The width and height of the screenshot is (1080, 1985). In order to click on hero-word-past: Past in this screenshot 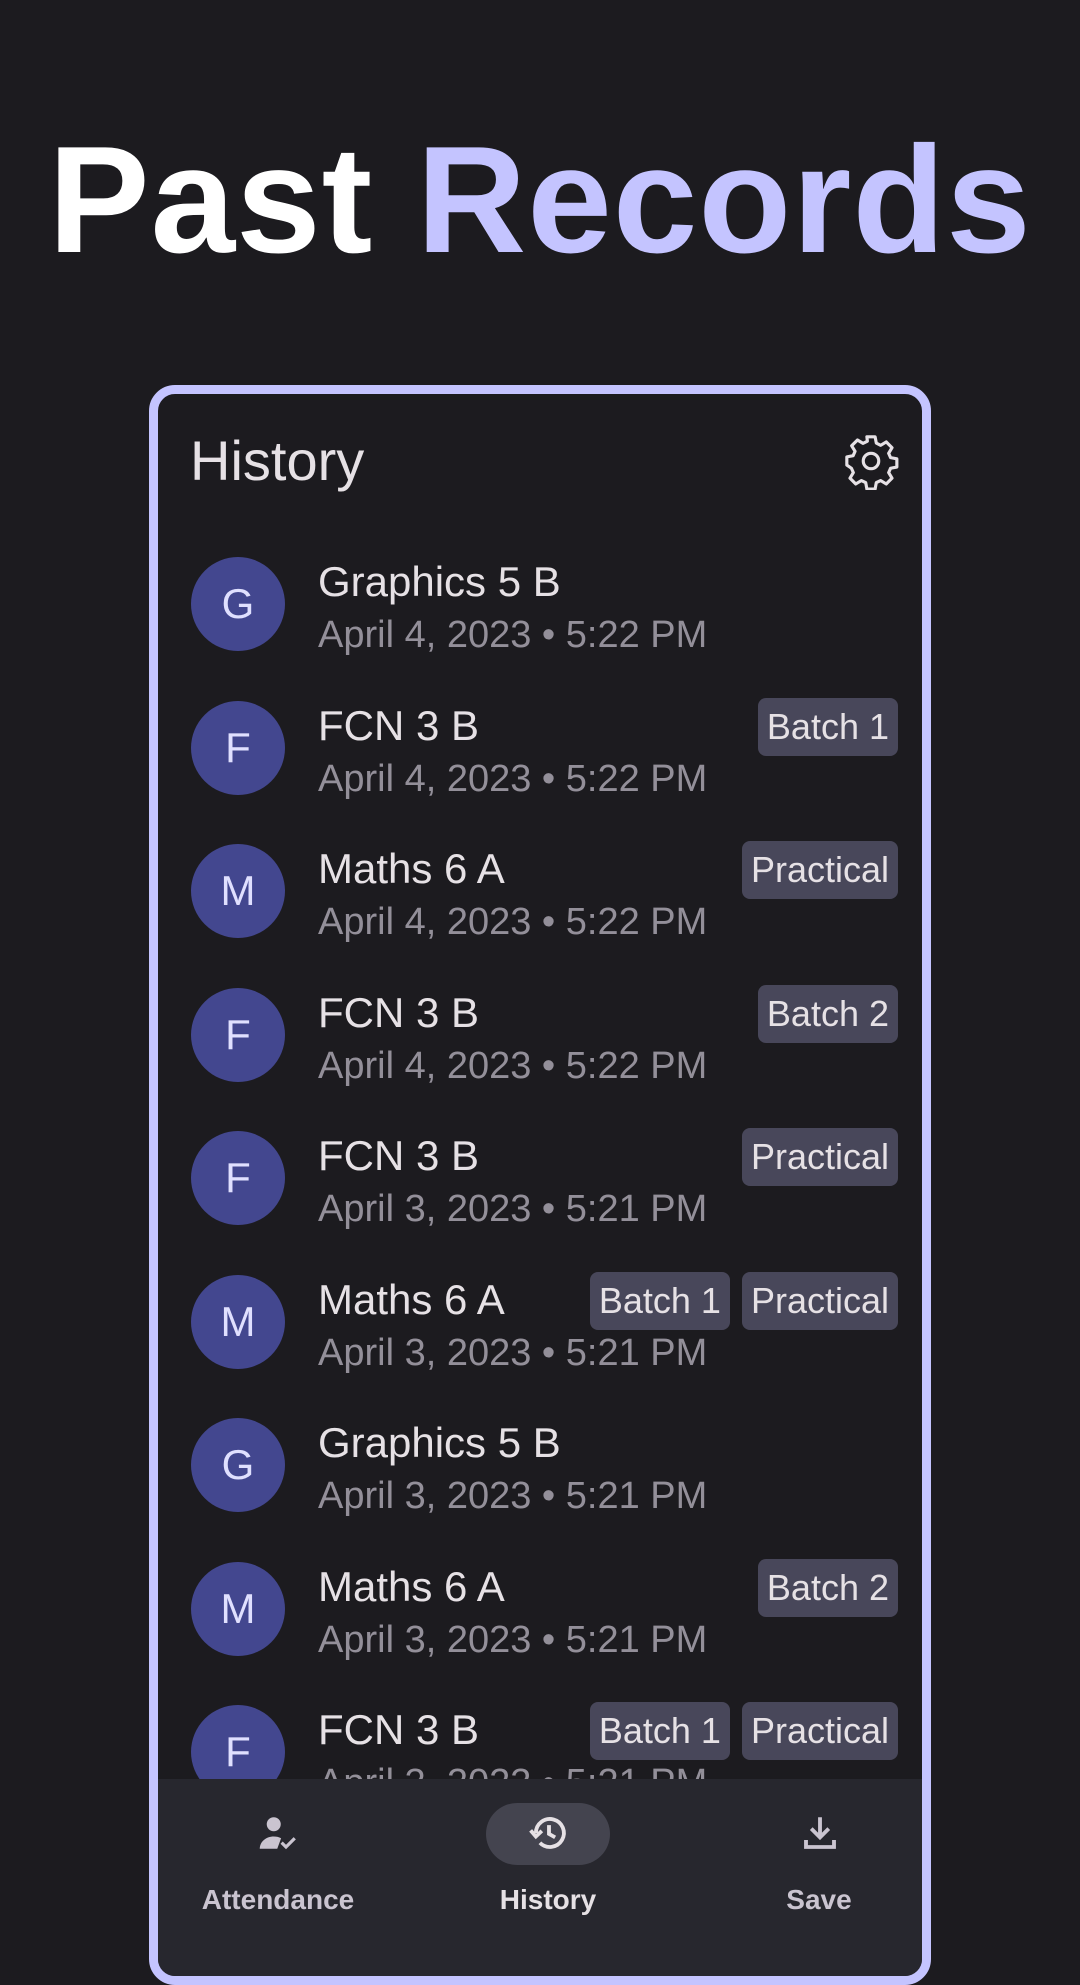, I will do `click(211, 200)`.